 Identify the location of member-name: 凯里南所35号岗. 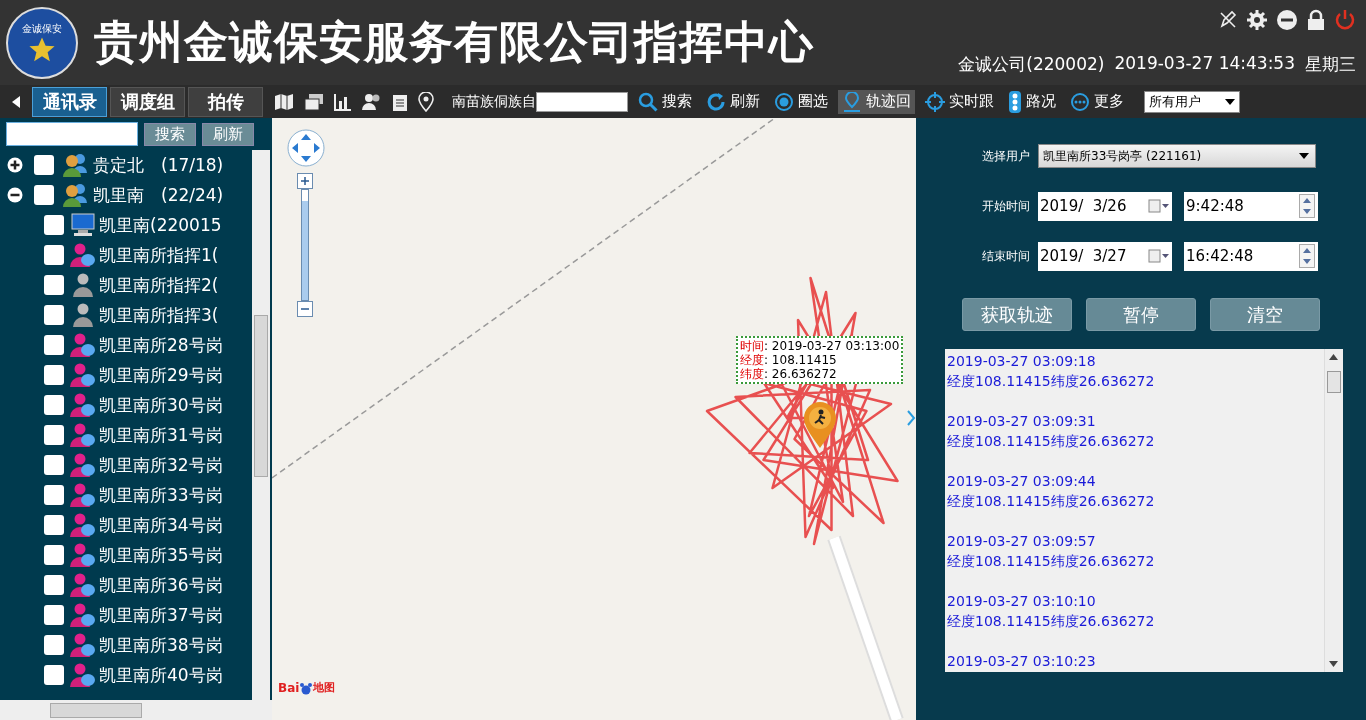
(161, 555).